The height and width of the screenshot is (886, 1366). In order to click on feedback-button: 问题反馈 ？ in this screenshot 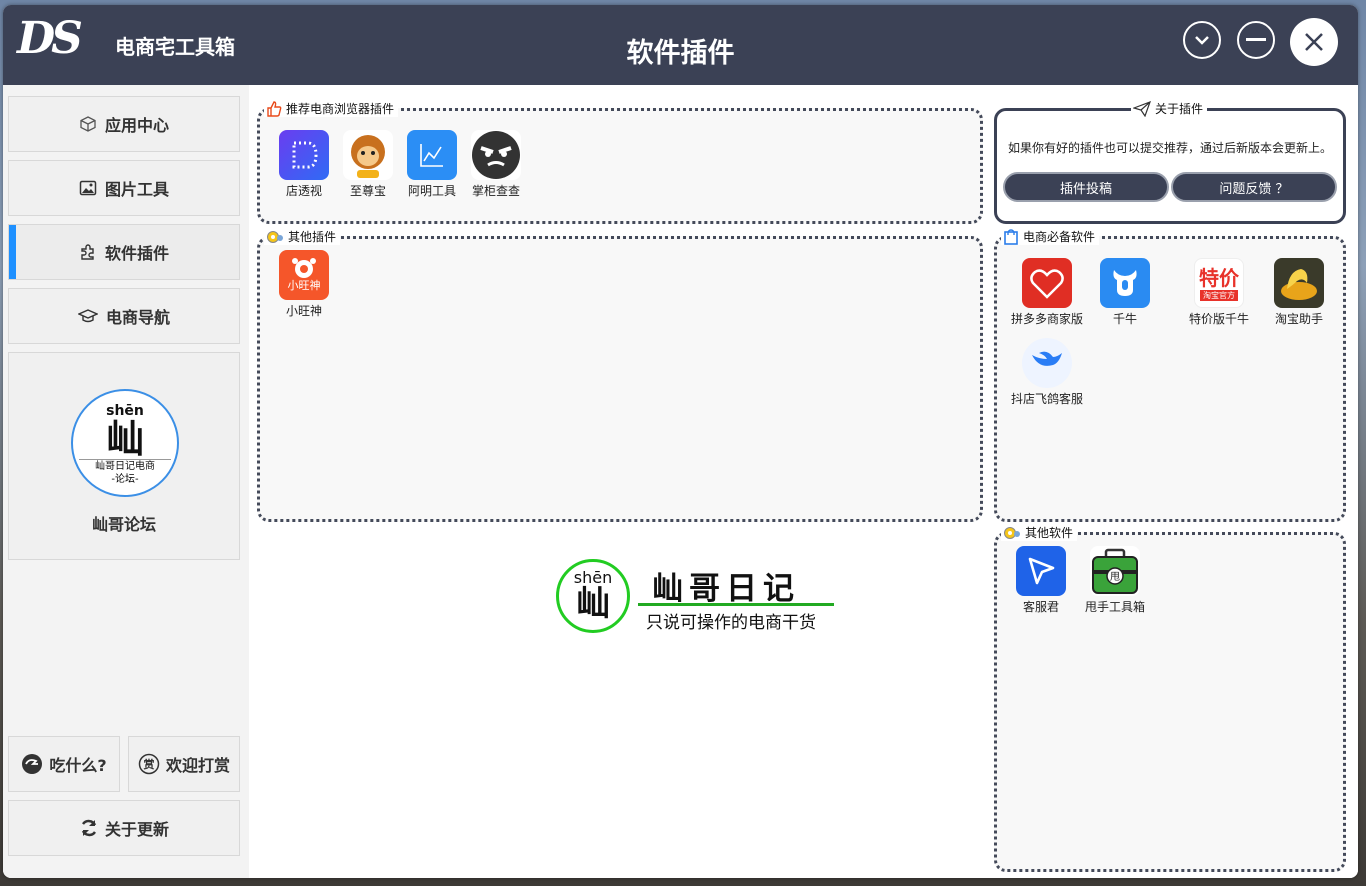, I will do `click(1254, 187)`.